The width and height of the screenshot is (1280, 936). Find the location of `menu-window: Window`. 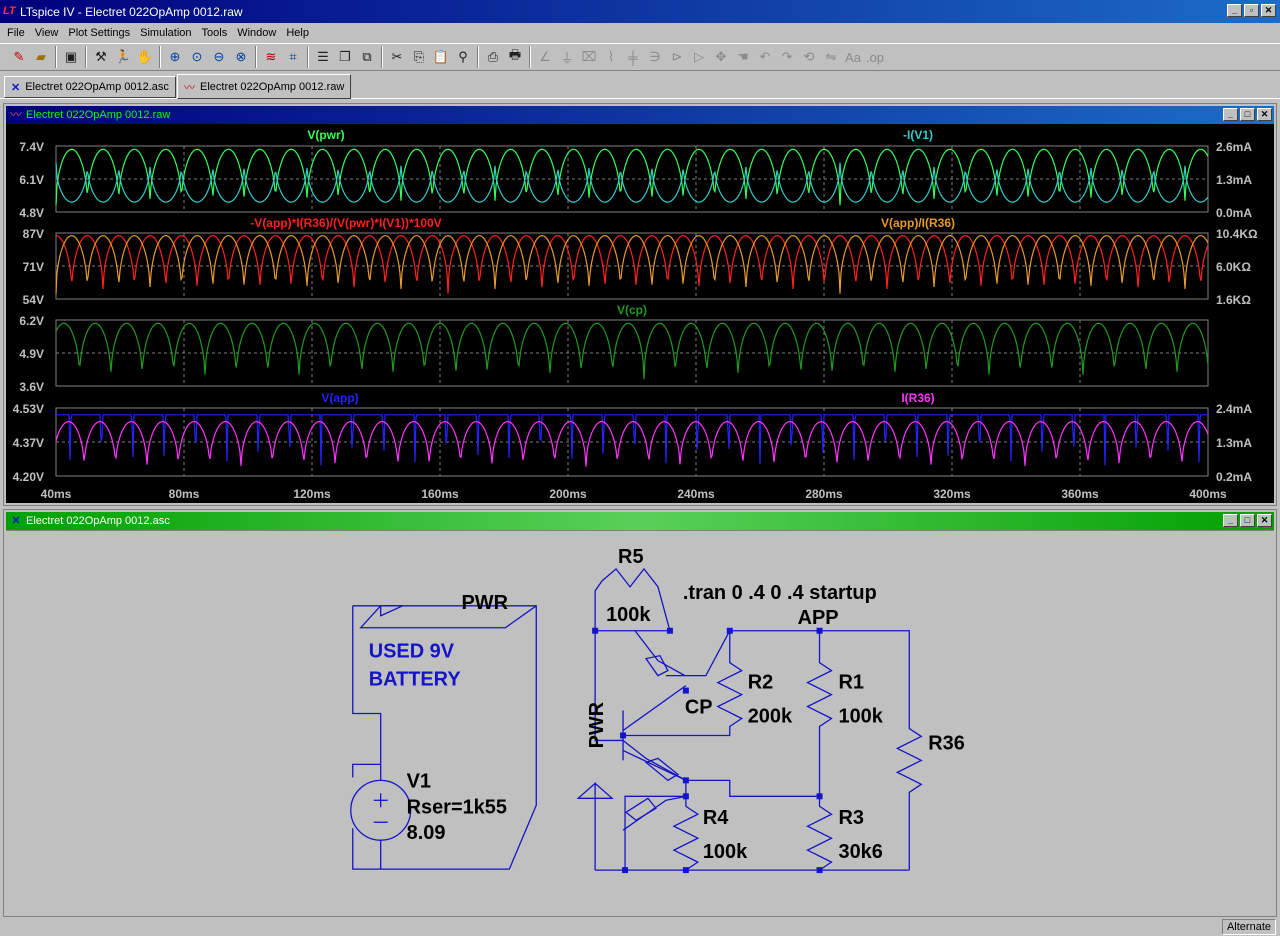

menu-window: Window is located at coordinates (256, 33).